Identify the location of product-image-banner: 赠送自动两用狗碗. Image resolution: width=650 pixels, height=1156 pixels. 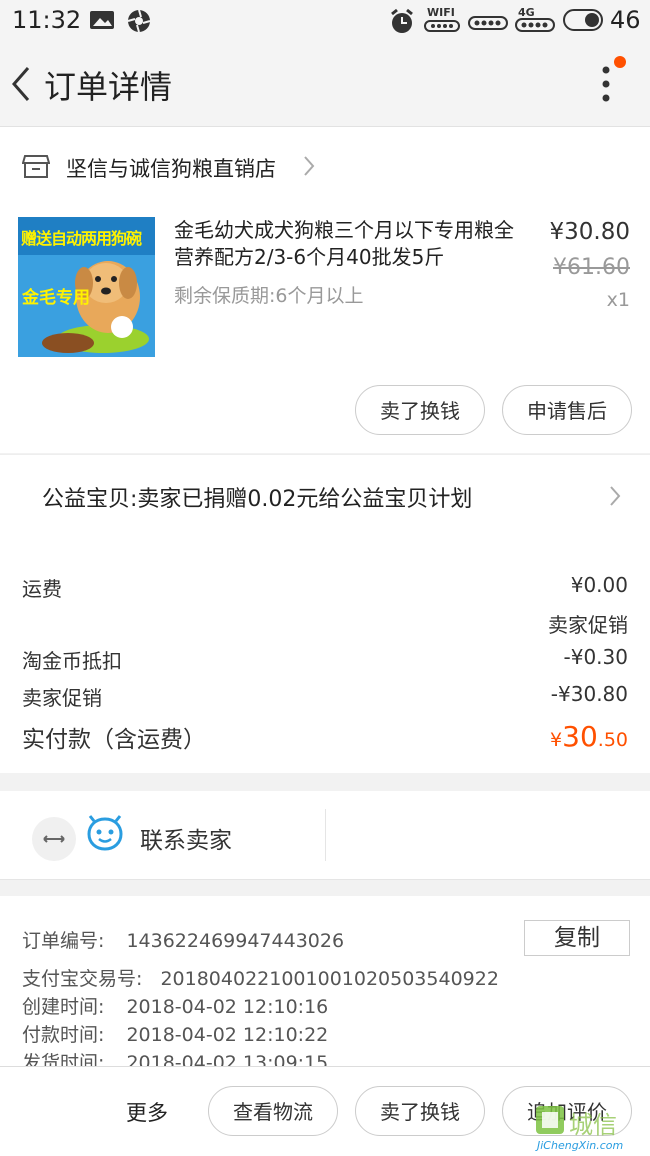
(81, 238).